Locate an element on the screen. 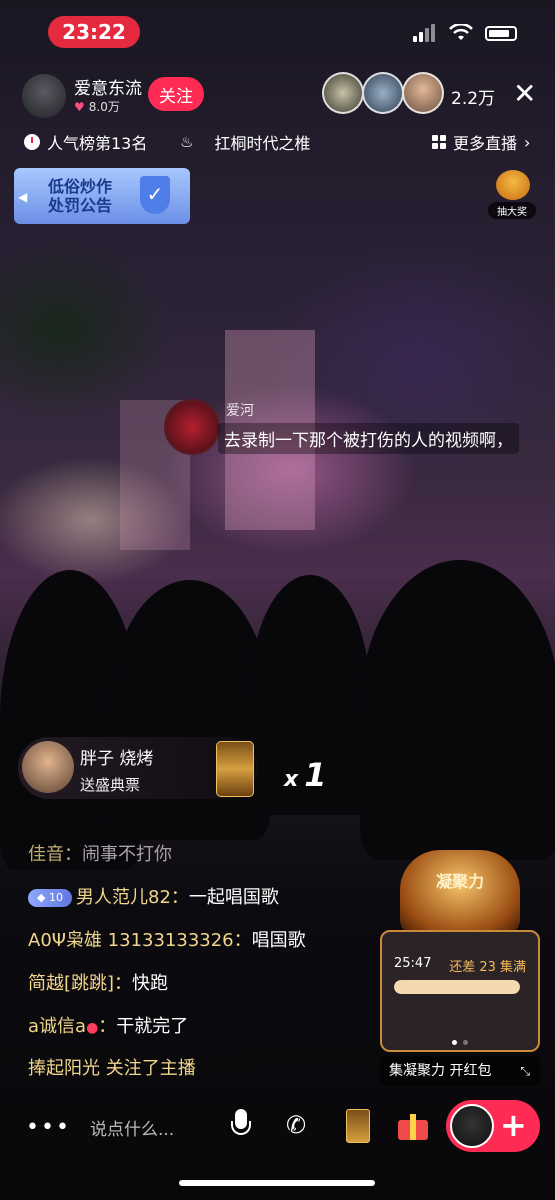  cohesion-widget: 凝聚力 25:47 还差 23 集满 集凝聚力 开红包 ⤡ is located at coordinates (460, 968).